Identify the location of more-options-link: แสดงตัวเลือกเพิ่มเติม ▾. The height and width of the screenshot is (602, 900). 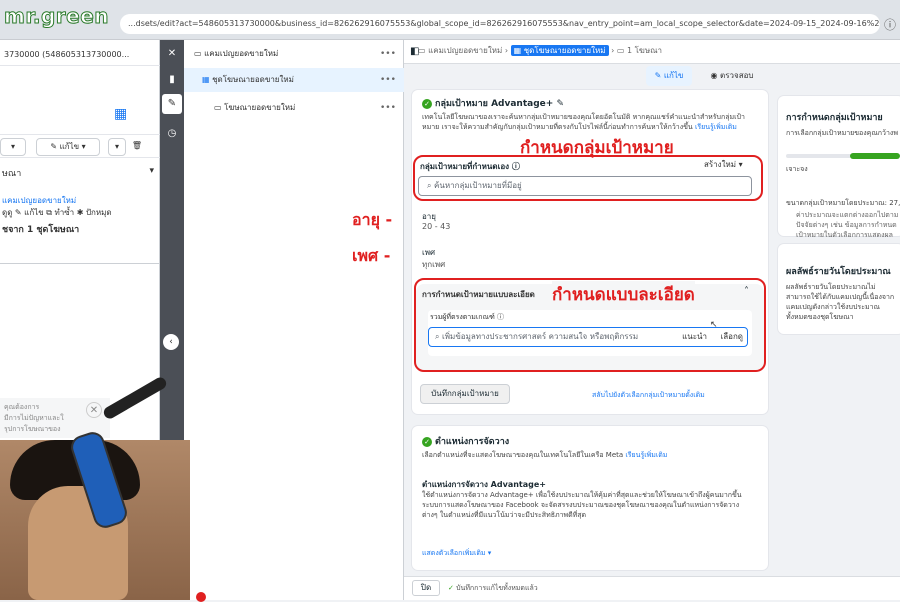
(456, 553).